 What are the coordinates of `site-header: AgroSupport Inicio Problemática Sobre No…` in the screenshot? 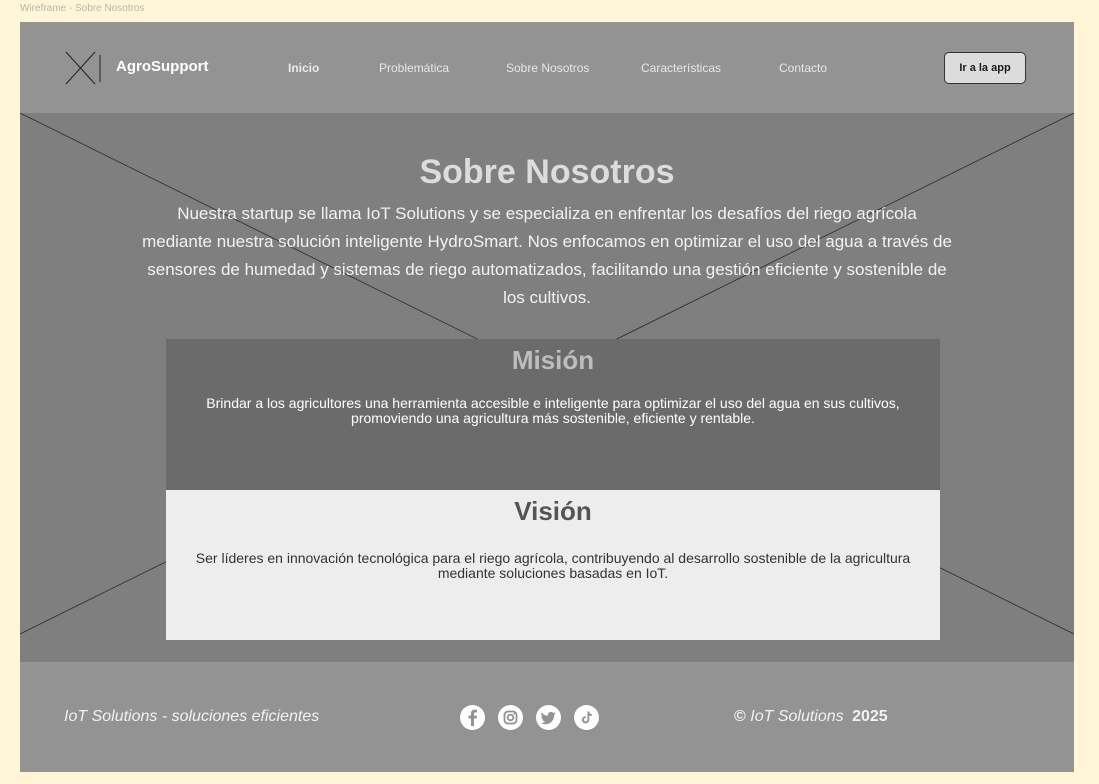 It's located at (547, 67).